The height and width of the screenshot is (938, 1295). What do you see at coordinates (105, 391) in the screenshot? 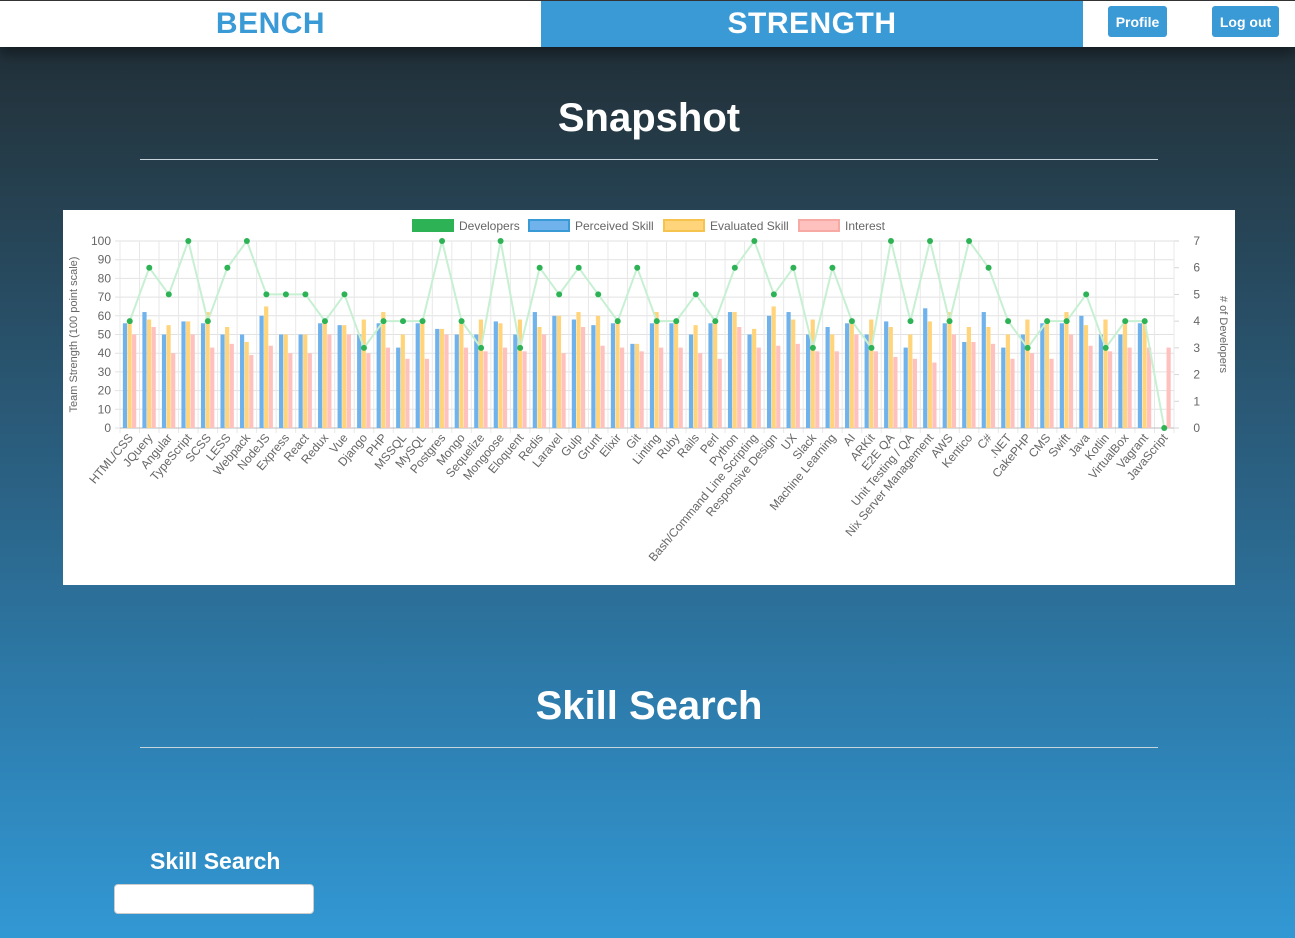
I see `y-tick-label: 20` at bounding box center [105, 391].